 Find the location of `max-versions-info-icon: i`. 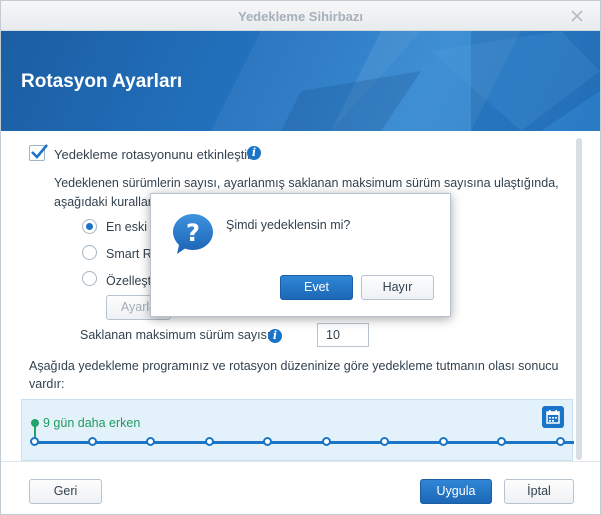

max-versions-info-icon: i is located at coordinates (275, 336).